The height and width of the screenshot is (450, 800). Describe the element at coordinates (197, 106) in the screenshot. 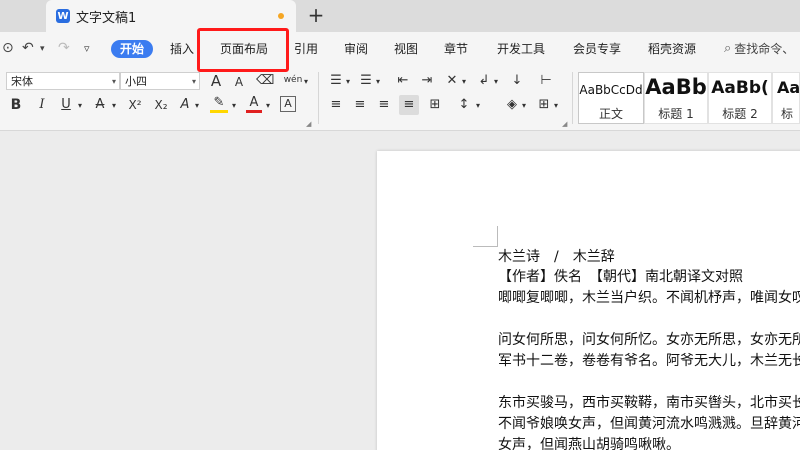

I see `text-effect-dropdown-icon: ▾` at that location.